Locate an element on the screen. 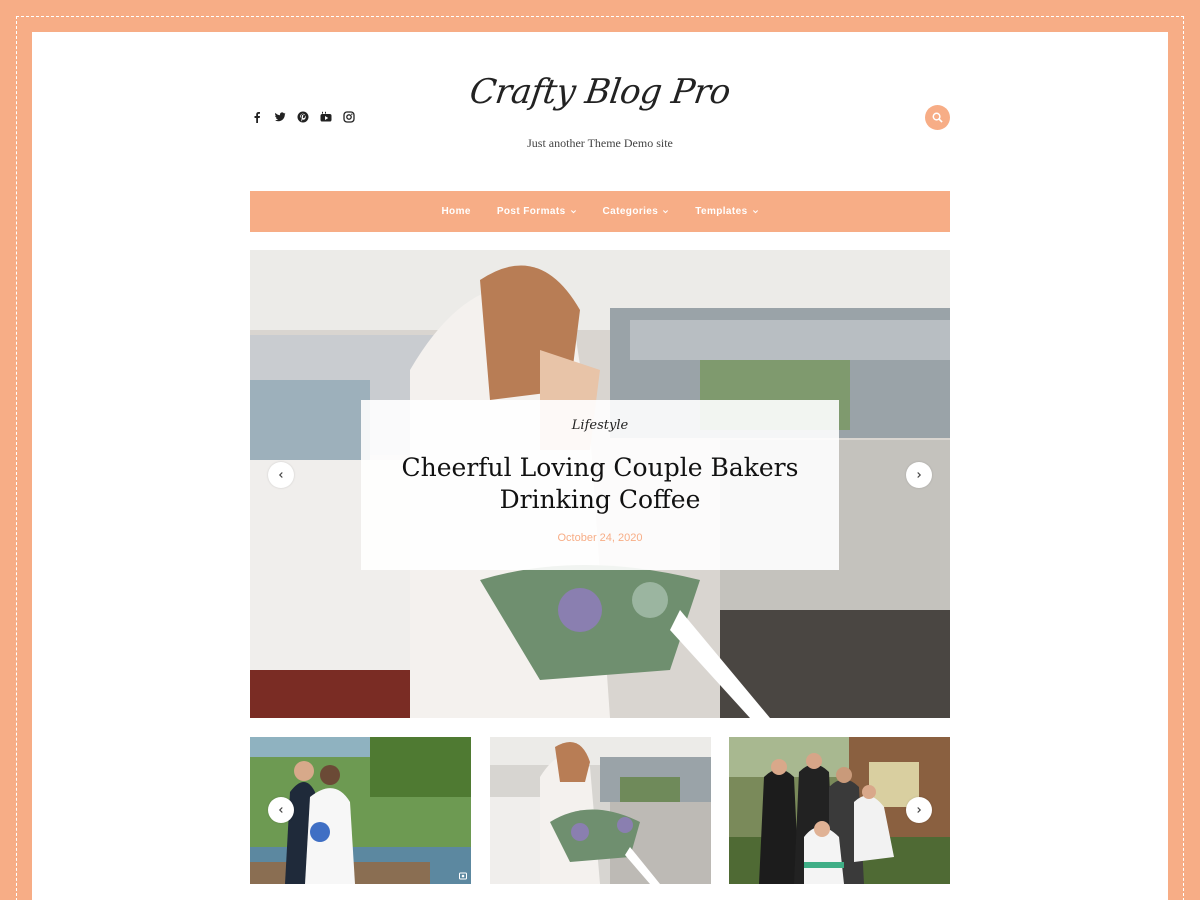 This screenshot has height=900, width=1200. slider-next-button is located at coordinates (919, 475).